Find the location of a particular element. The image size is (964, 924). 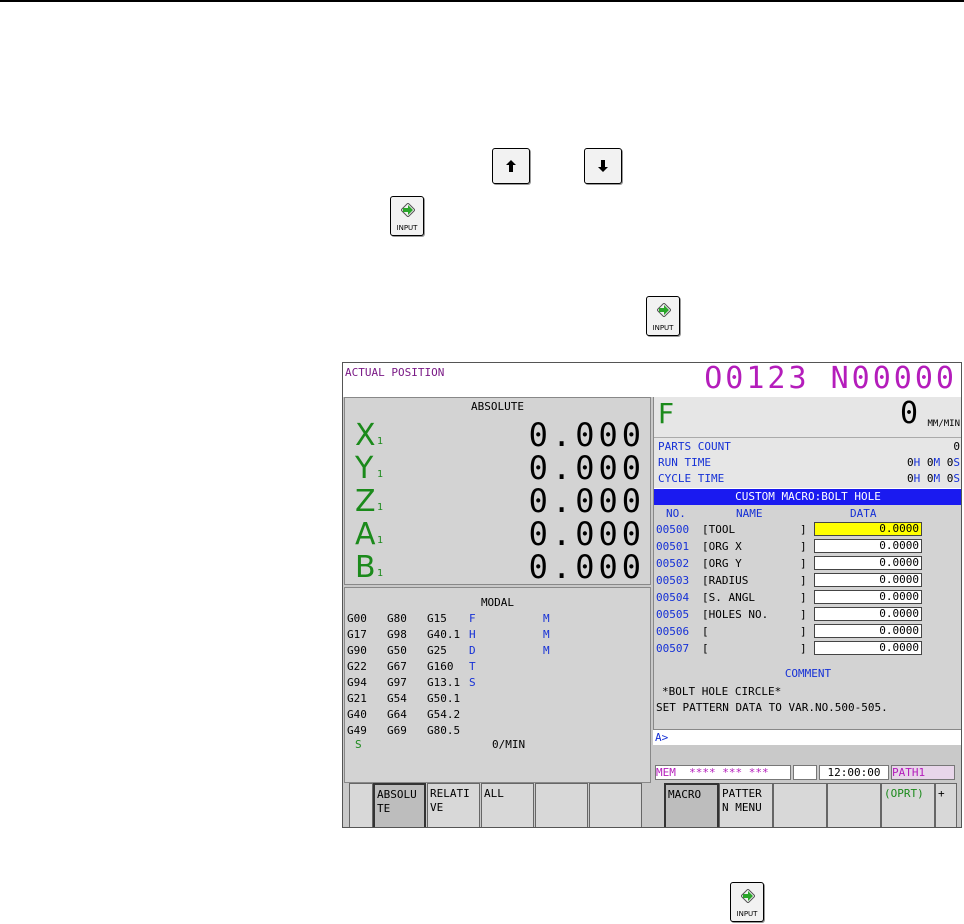

feed-value: 0 is located at coordinates (908, 413).